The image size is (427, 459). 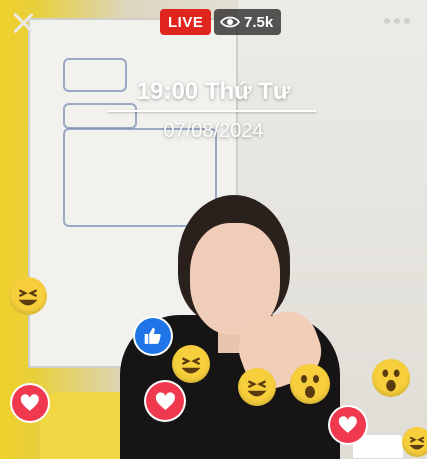 What do you see at coordinates (397, 21) in the screenshot?
I see `more-options-button` at bounding box center [397, 21].